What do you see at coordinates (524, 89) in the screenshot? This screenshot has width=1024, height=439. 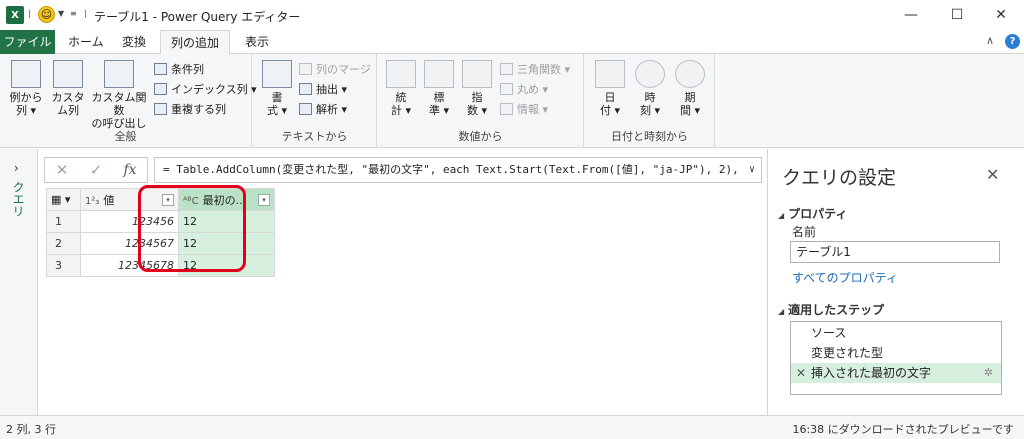 I see `rounding-button: 丸め ▾` at bounding box center [524, 89].